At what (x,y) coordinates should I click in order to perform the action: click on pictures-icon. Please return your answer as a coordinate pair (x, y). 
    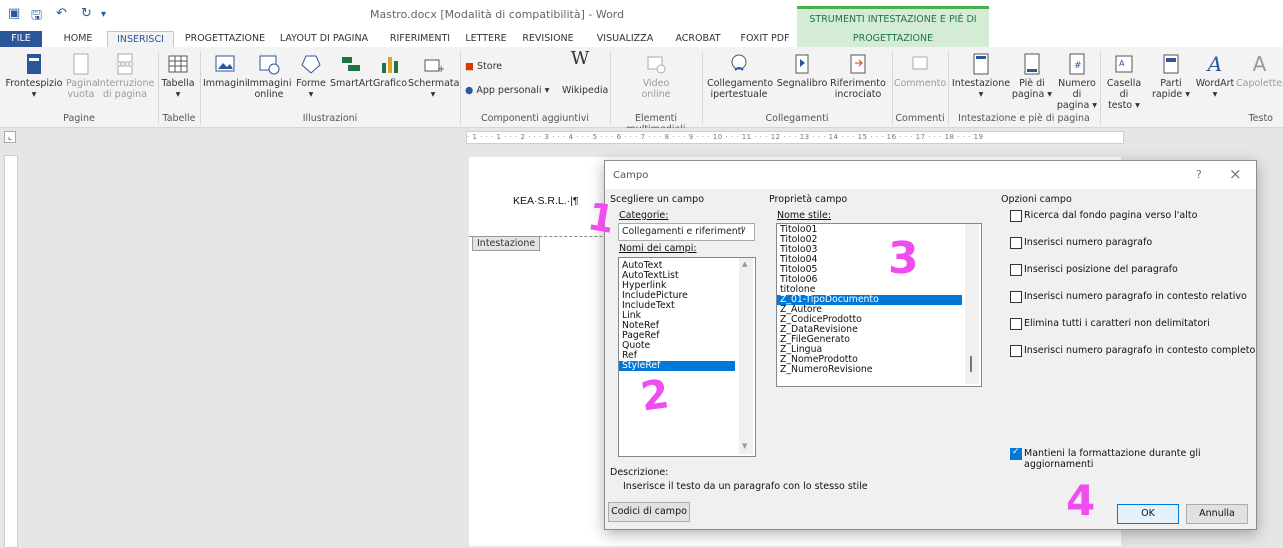
    Looking at the image, I should click on (225, 63).